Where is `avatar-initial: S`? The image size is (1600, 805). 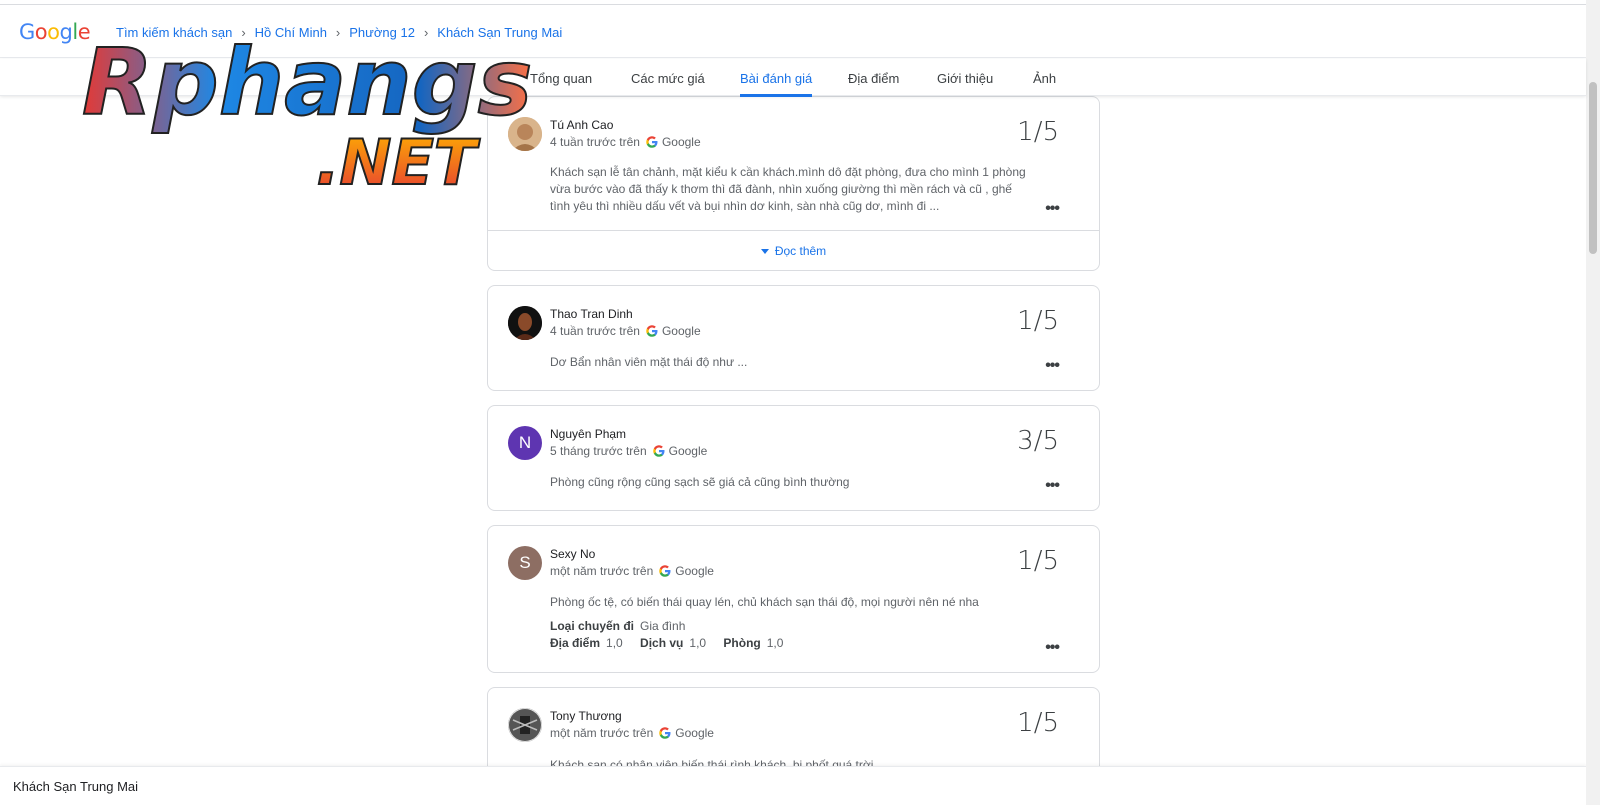
avatar-initial: S is located at coordinates (525, 562).